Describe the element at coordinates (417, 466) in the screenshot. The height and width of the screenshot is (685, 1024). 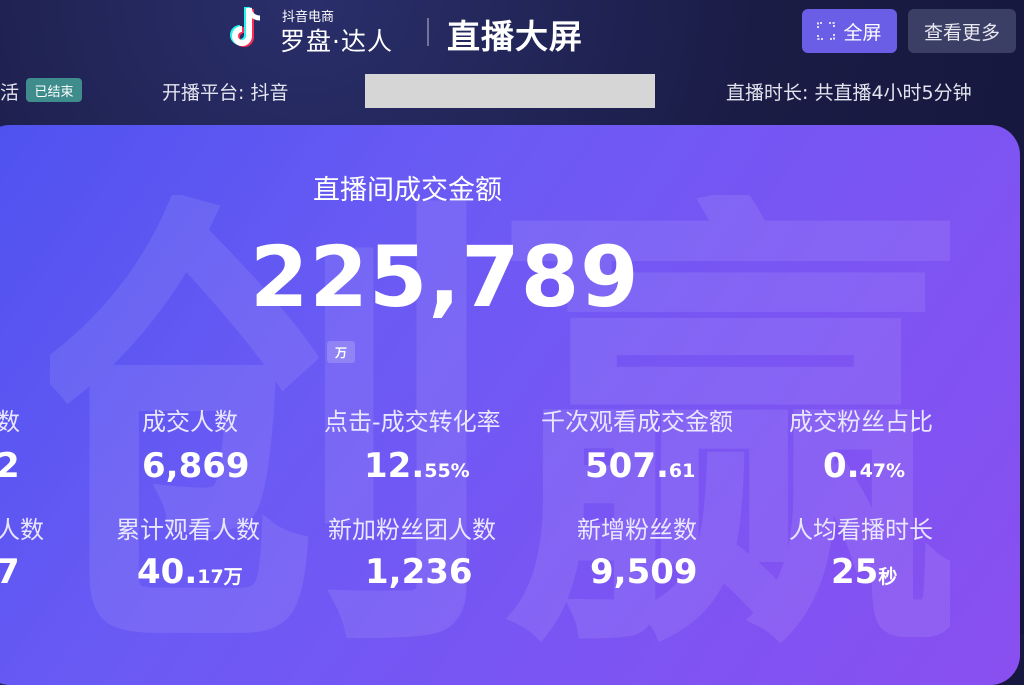
I see `metric-value: 12.55%` at that location.